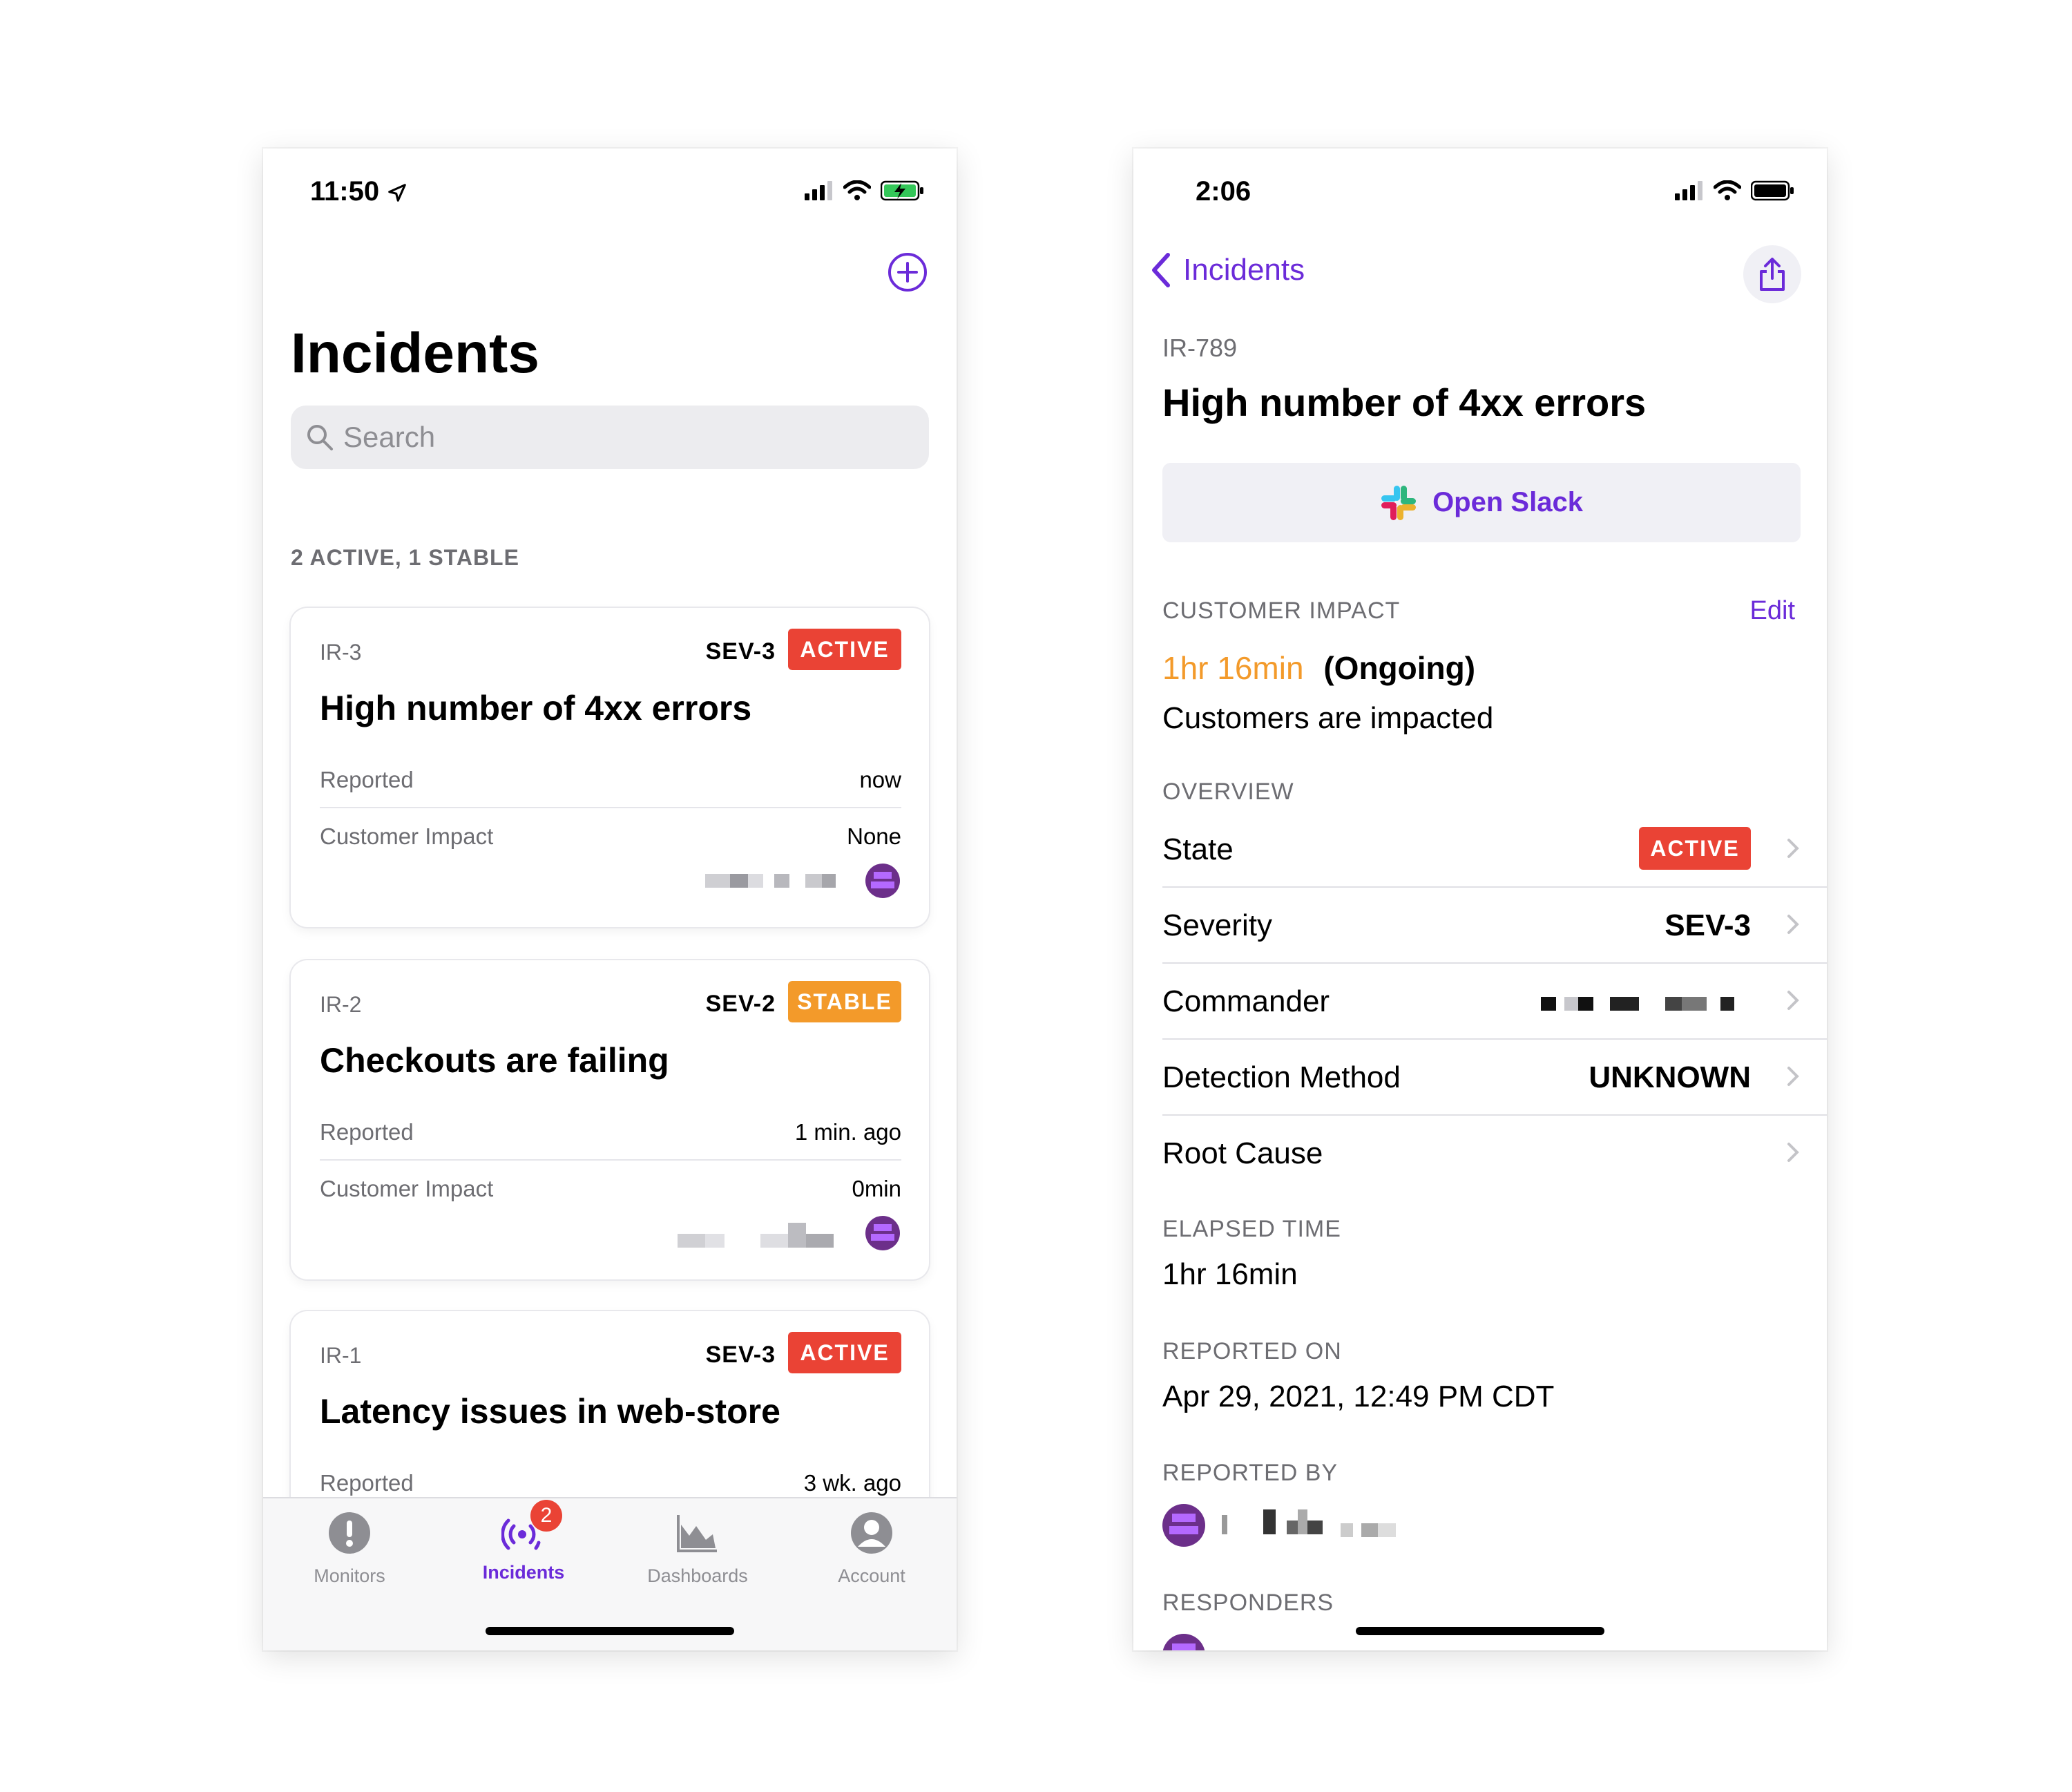 This screenshot has width=2072, height=1792. I want to click on incident-id: IR-789, so click(1200, 348).